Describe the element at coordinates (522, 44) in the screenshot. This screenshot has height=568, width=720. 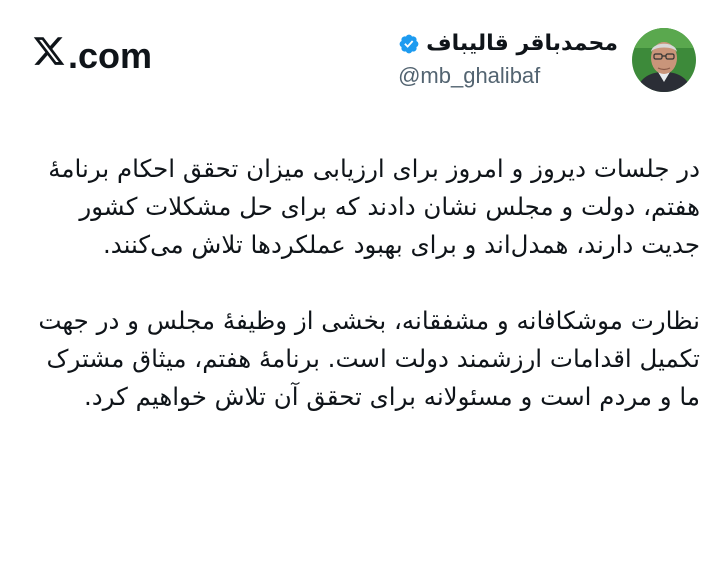
I see `display-name: محمدباقر قالیباف` at that location.